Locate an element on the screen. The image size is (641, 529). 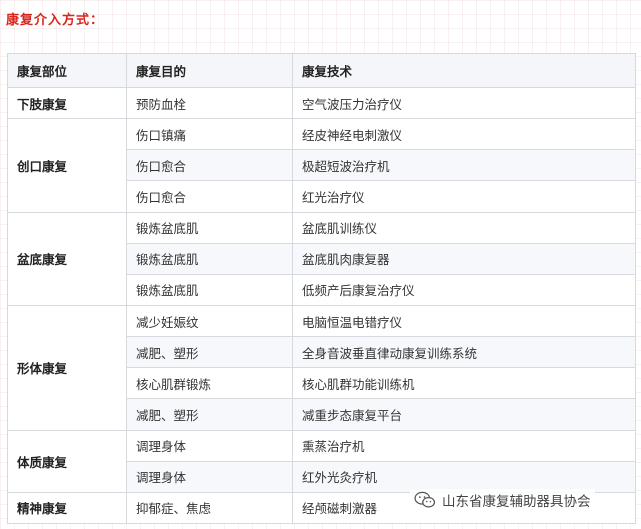
part-cell: 盆底康复 is located at coordinates (67, 258).